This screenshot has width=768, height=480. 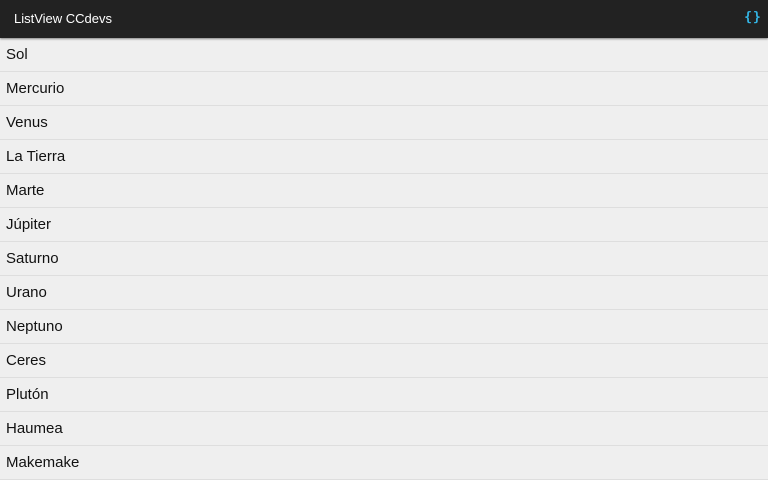 I want to click on app-title: ListView CCdevs, so click(x=63, y=18).